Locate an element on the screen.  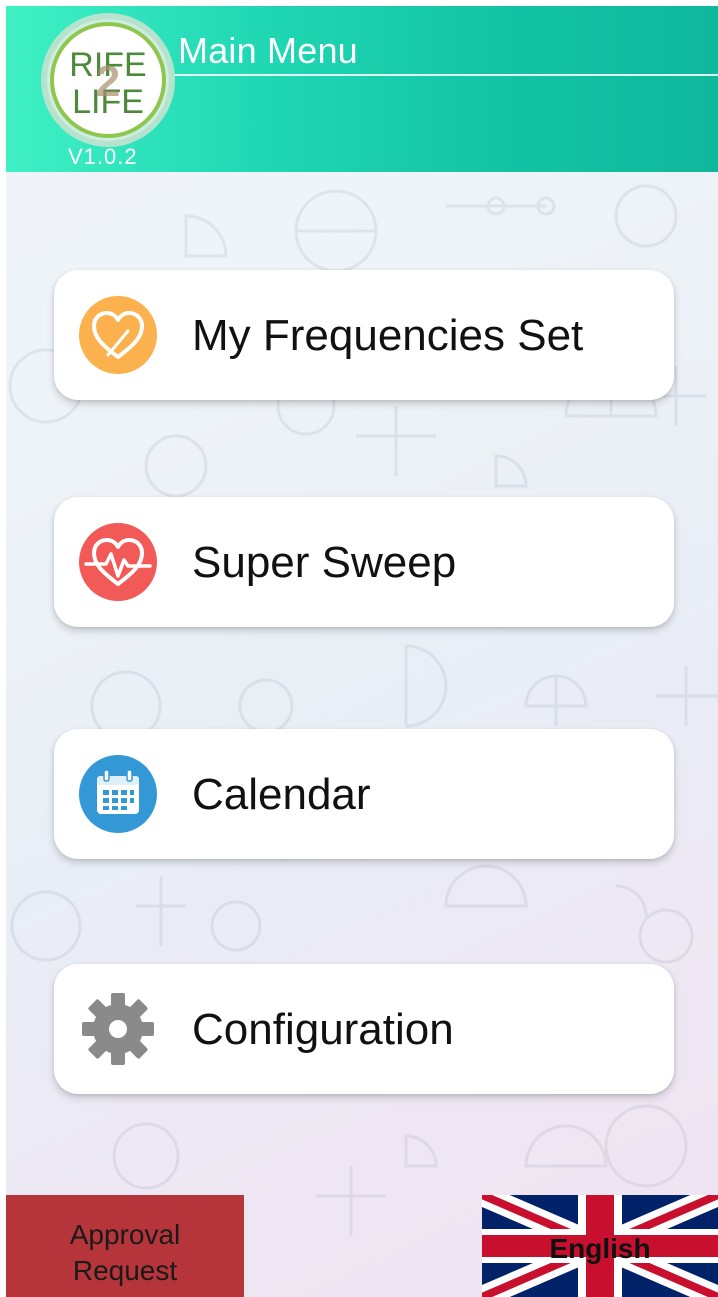
super-sweep-button: Super Sweep is located at coordinates (364, 562).